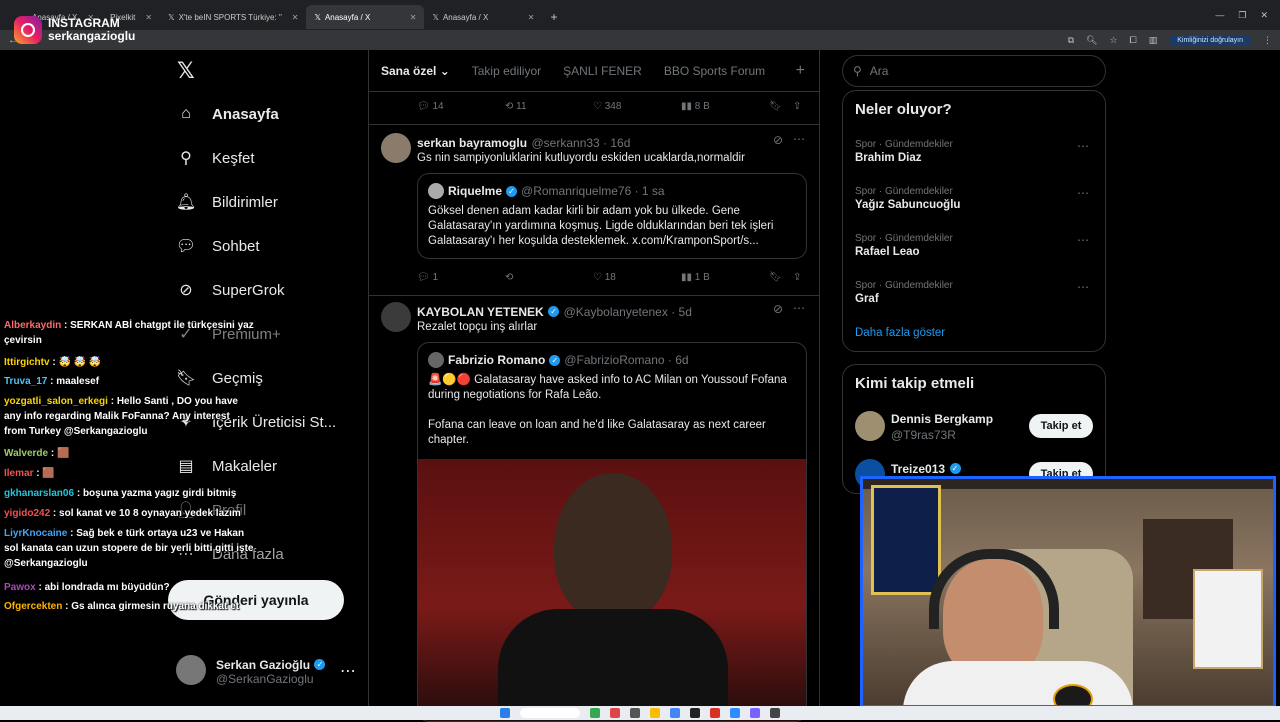 The height and width of the screenshot is (722, 1280). Describe the element at coordinates (1091, 40) in the screenshot. I see `zoom-icon: 🔍︎` at that location.